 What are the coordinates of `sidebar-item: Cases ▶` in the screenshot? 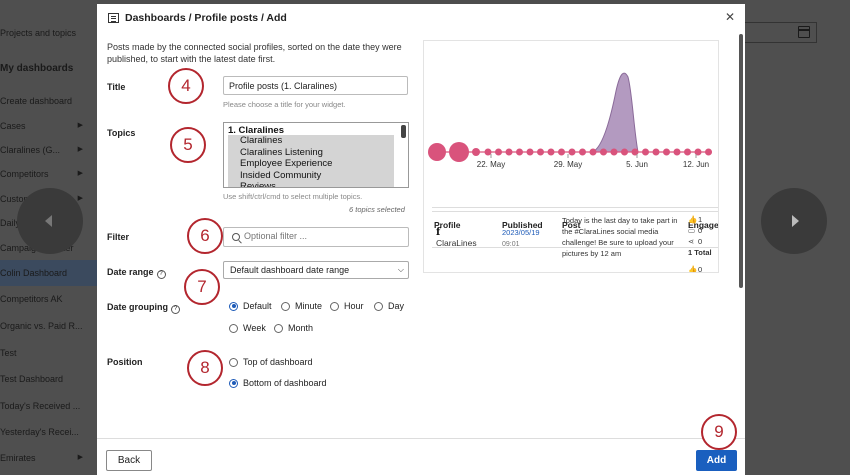 It's located at (48, 126).